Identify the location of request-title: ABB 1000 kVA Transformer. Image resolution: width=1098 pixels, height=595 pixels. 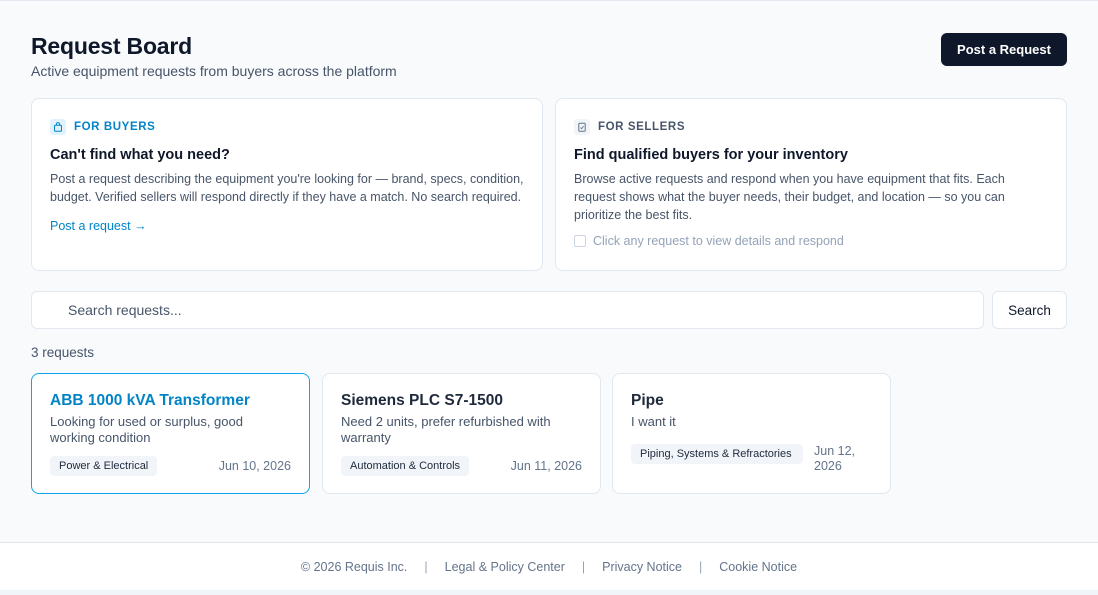
(150, 400).